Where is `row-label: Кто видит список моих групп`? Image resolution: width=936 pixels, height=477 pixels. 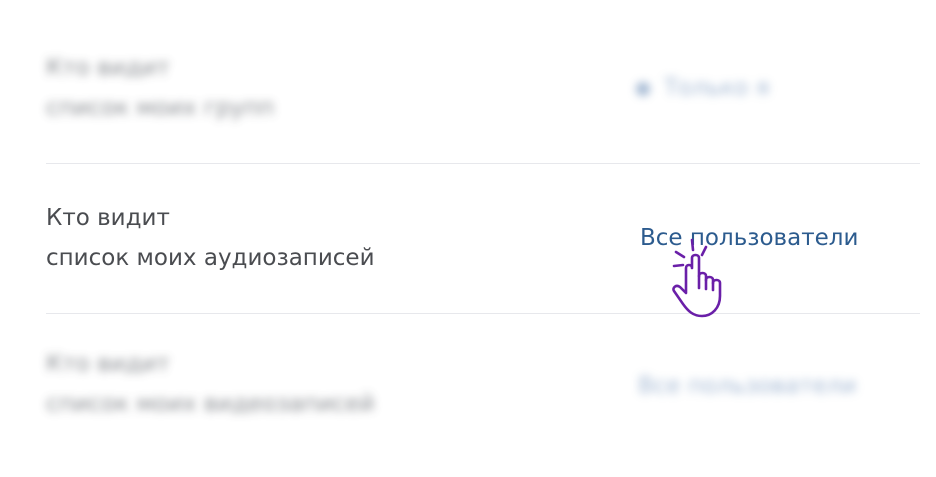
row-label: Кто видит список моих групп is located at coordinates (160, 88).